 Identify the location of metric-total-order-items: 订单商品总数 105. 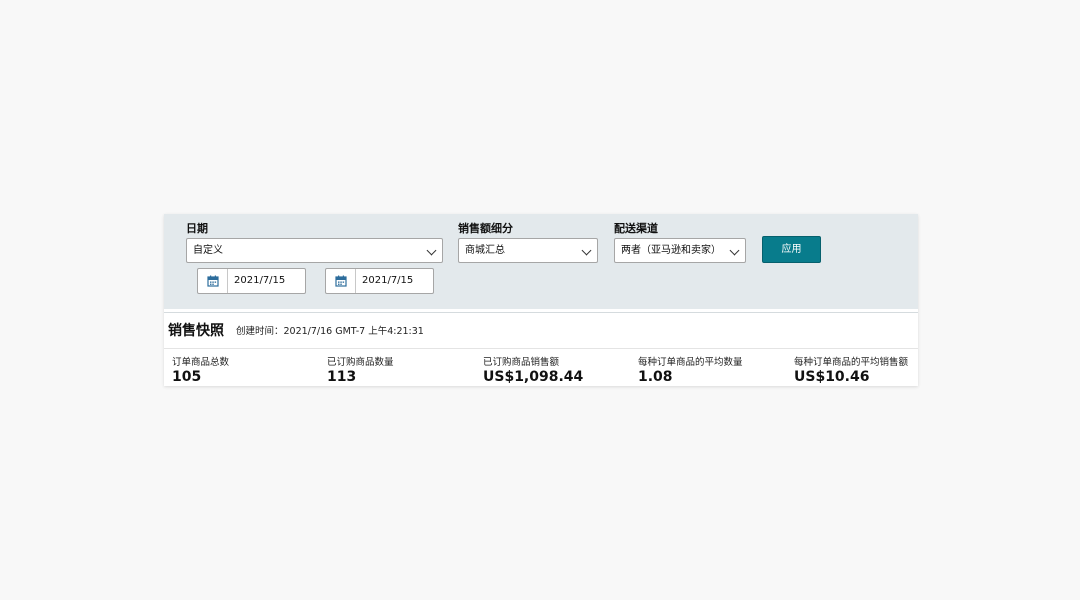
(200, 369).